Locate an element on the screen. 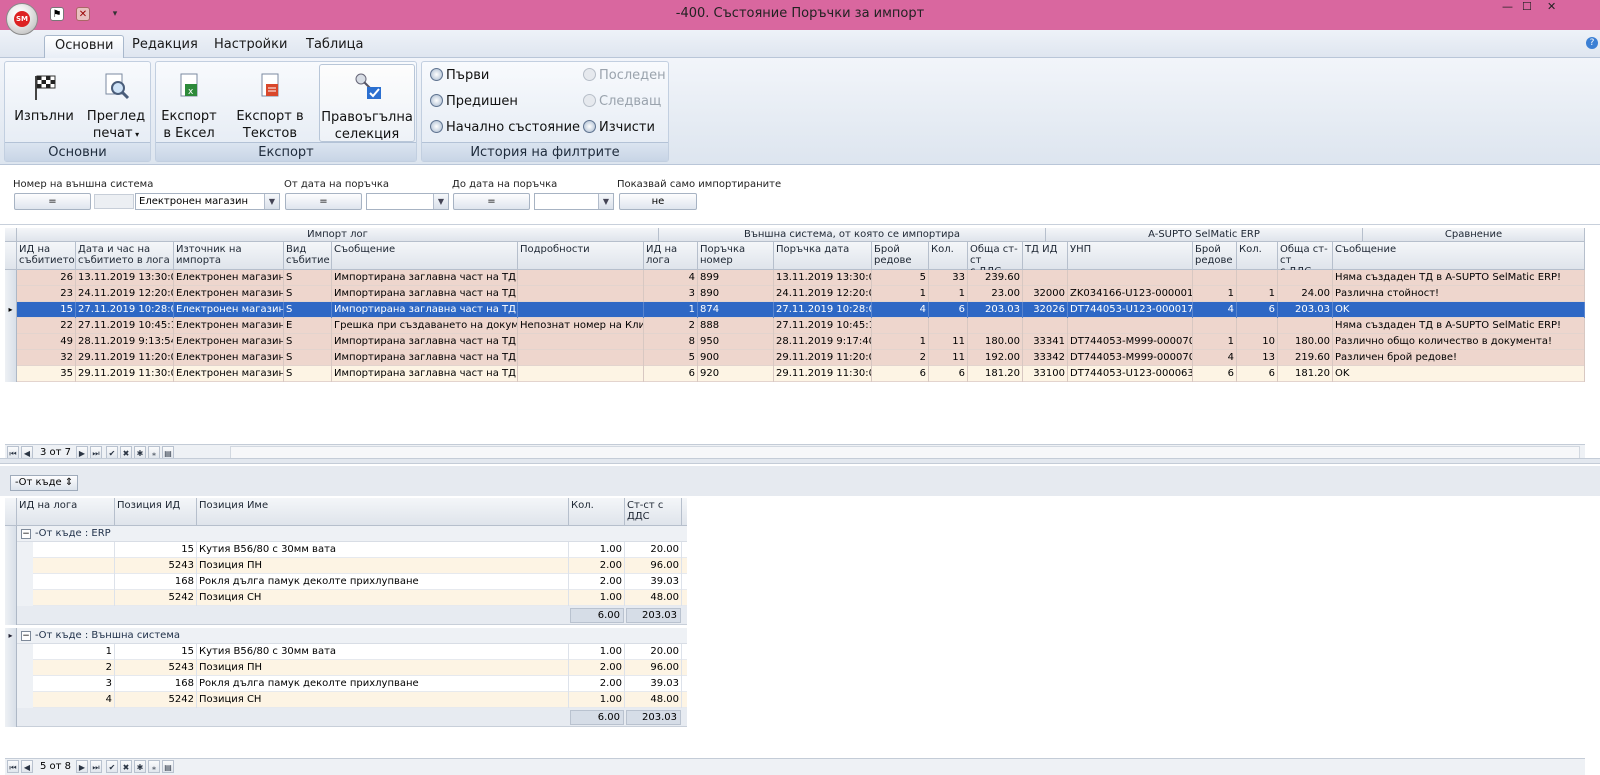 This screenshot has width=1600, height=775. table-cell: 899 is located at coordinates (736, 278).